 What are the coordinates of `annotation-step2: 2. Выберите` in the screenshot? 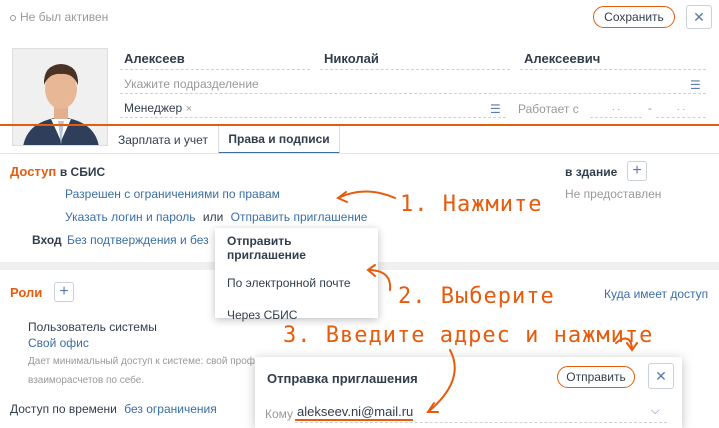 It's located at (476, 296).